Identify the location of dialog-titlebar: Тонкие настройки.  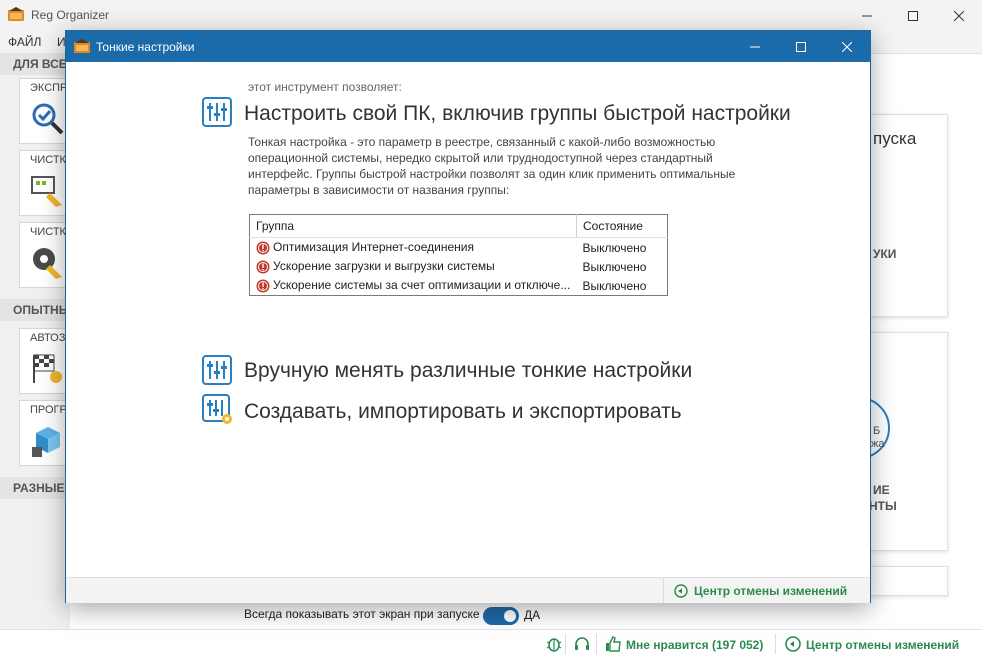
(468, 46).